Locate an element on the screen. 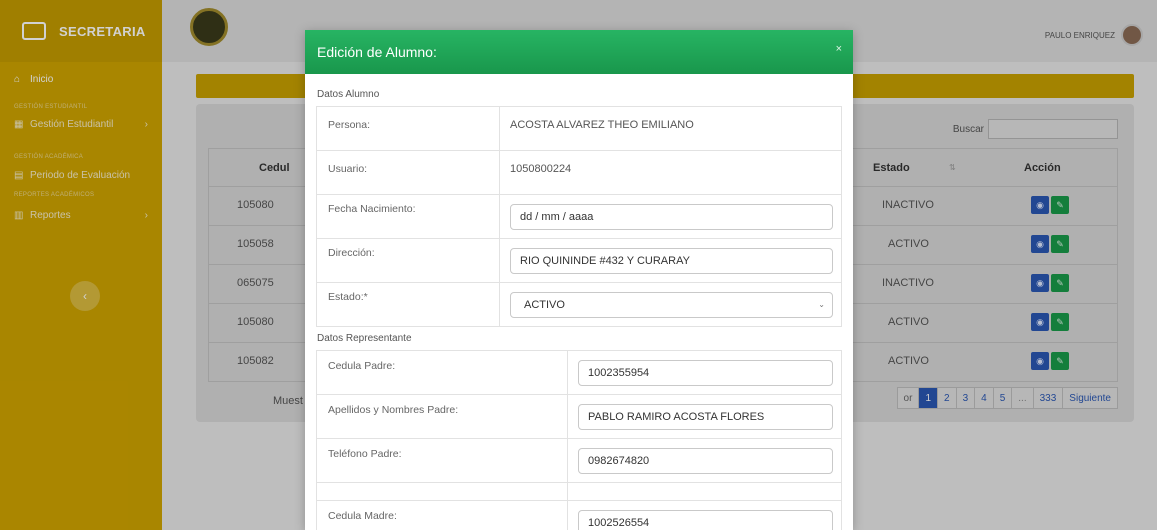 This screenshot has height=530, width=1157. field-row-cedula-padre: Cedula Padre: 1002355954 is located at coordinates (579, 373).